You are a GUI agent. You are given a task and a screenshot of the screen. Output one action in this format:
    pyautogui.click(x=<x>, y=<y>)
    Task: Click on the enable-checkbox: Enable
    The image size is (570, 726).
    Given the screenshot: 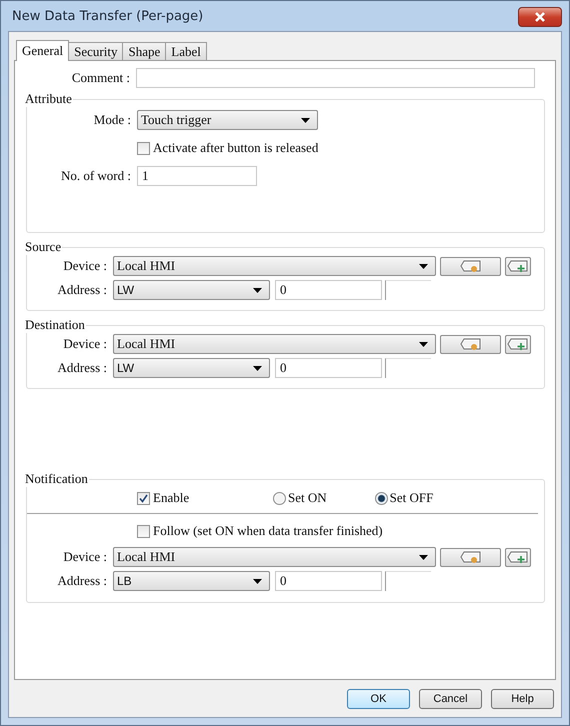 What is the action you would take?
    pyautogui.click(x=205, y=498)
    